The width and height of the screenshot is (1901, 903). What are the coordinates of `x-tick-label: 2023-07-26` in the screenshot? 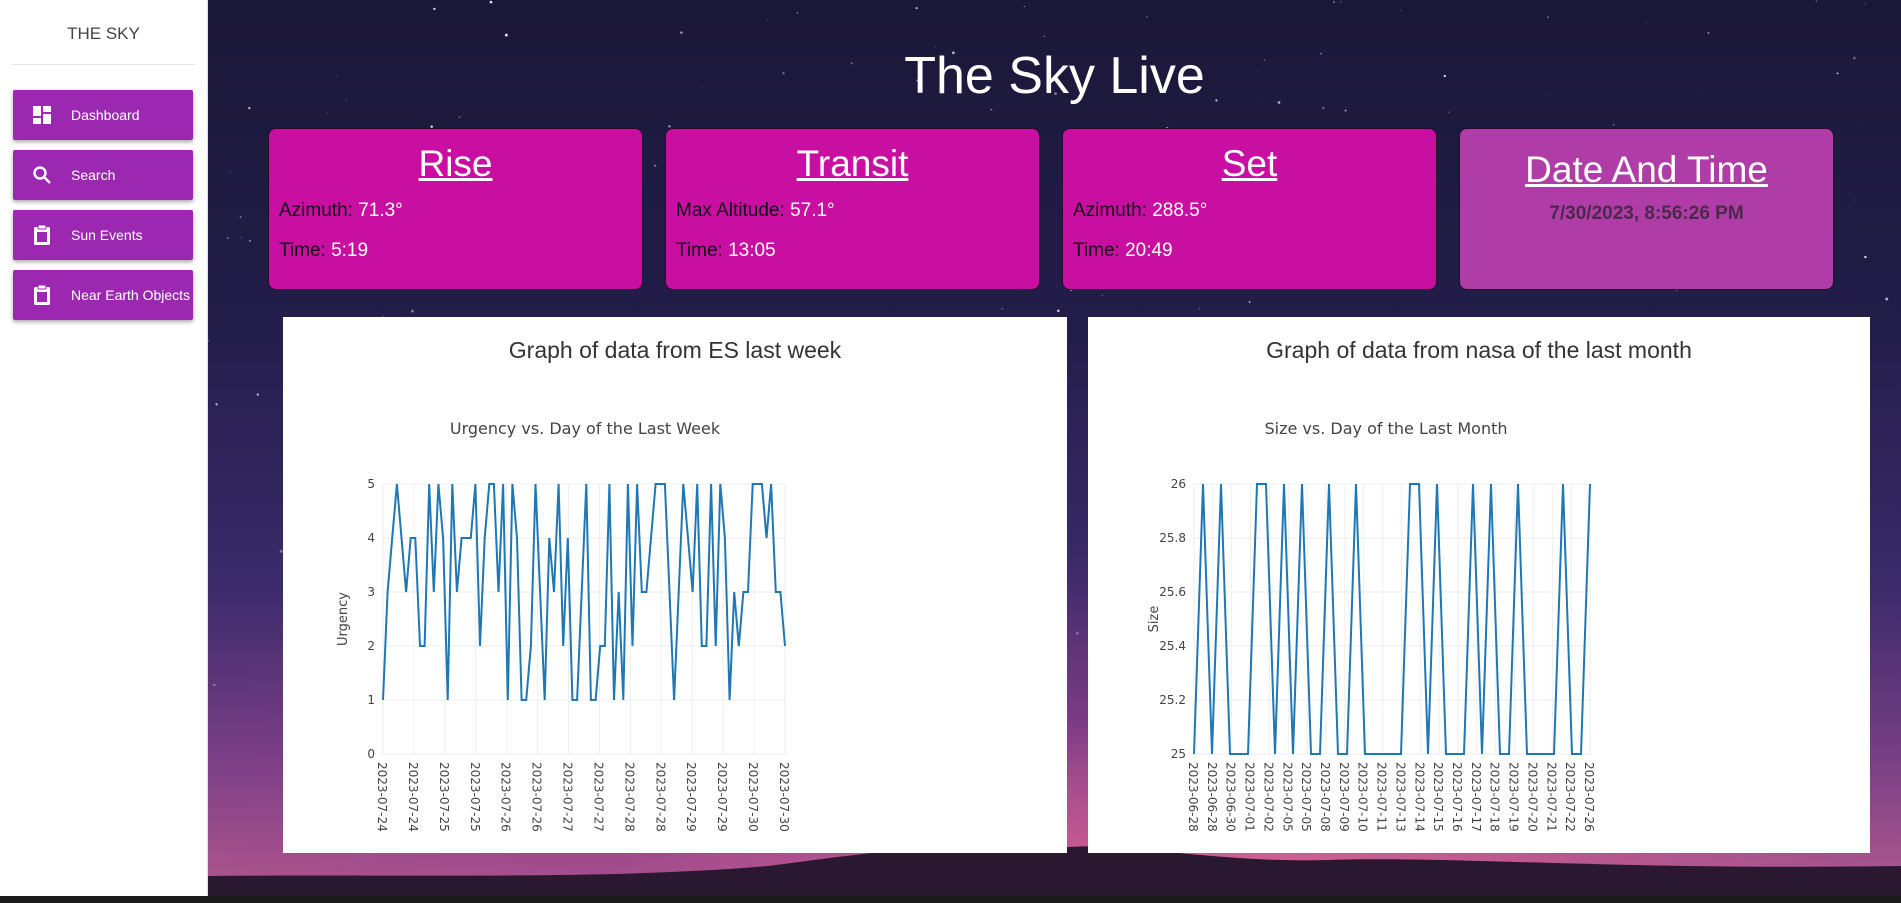 It's located at (537, 797).